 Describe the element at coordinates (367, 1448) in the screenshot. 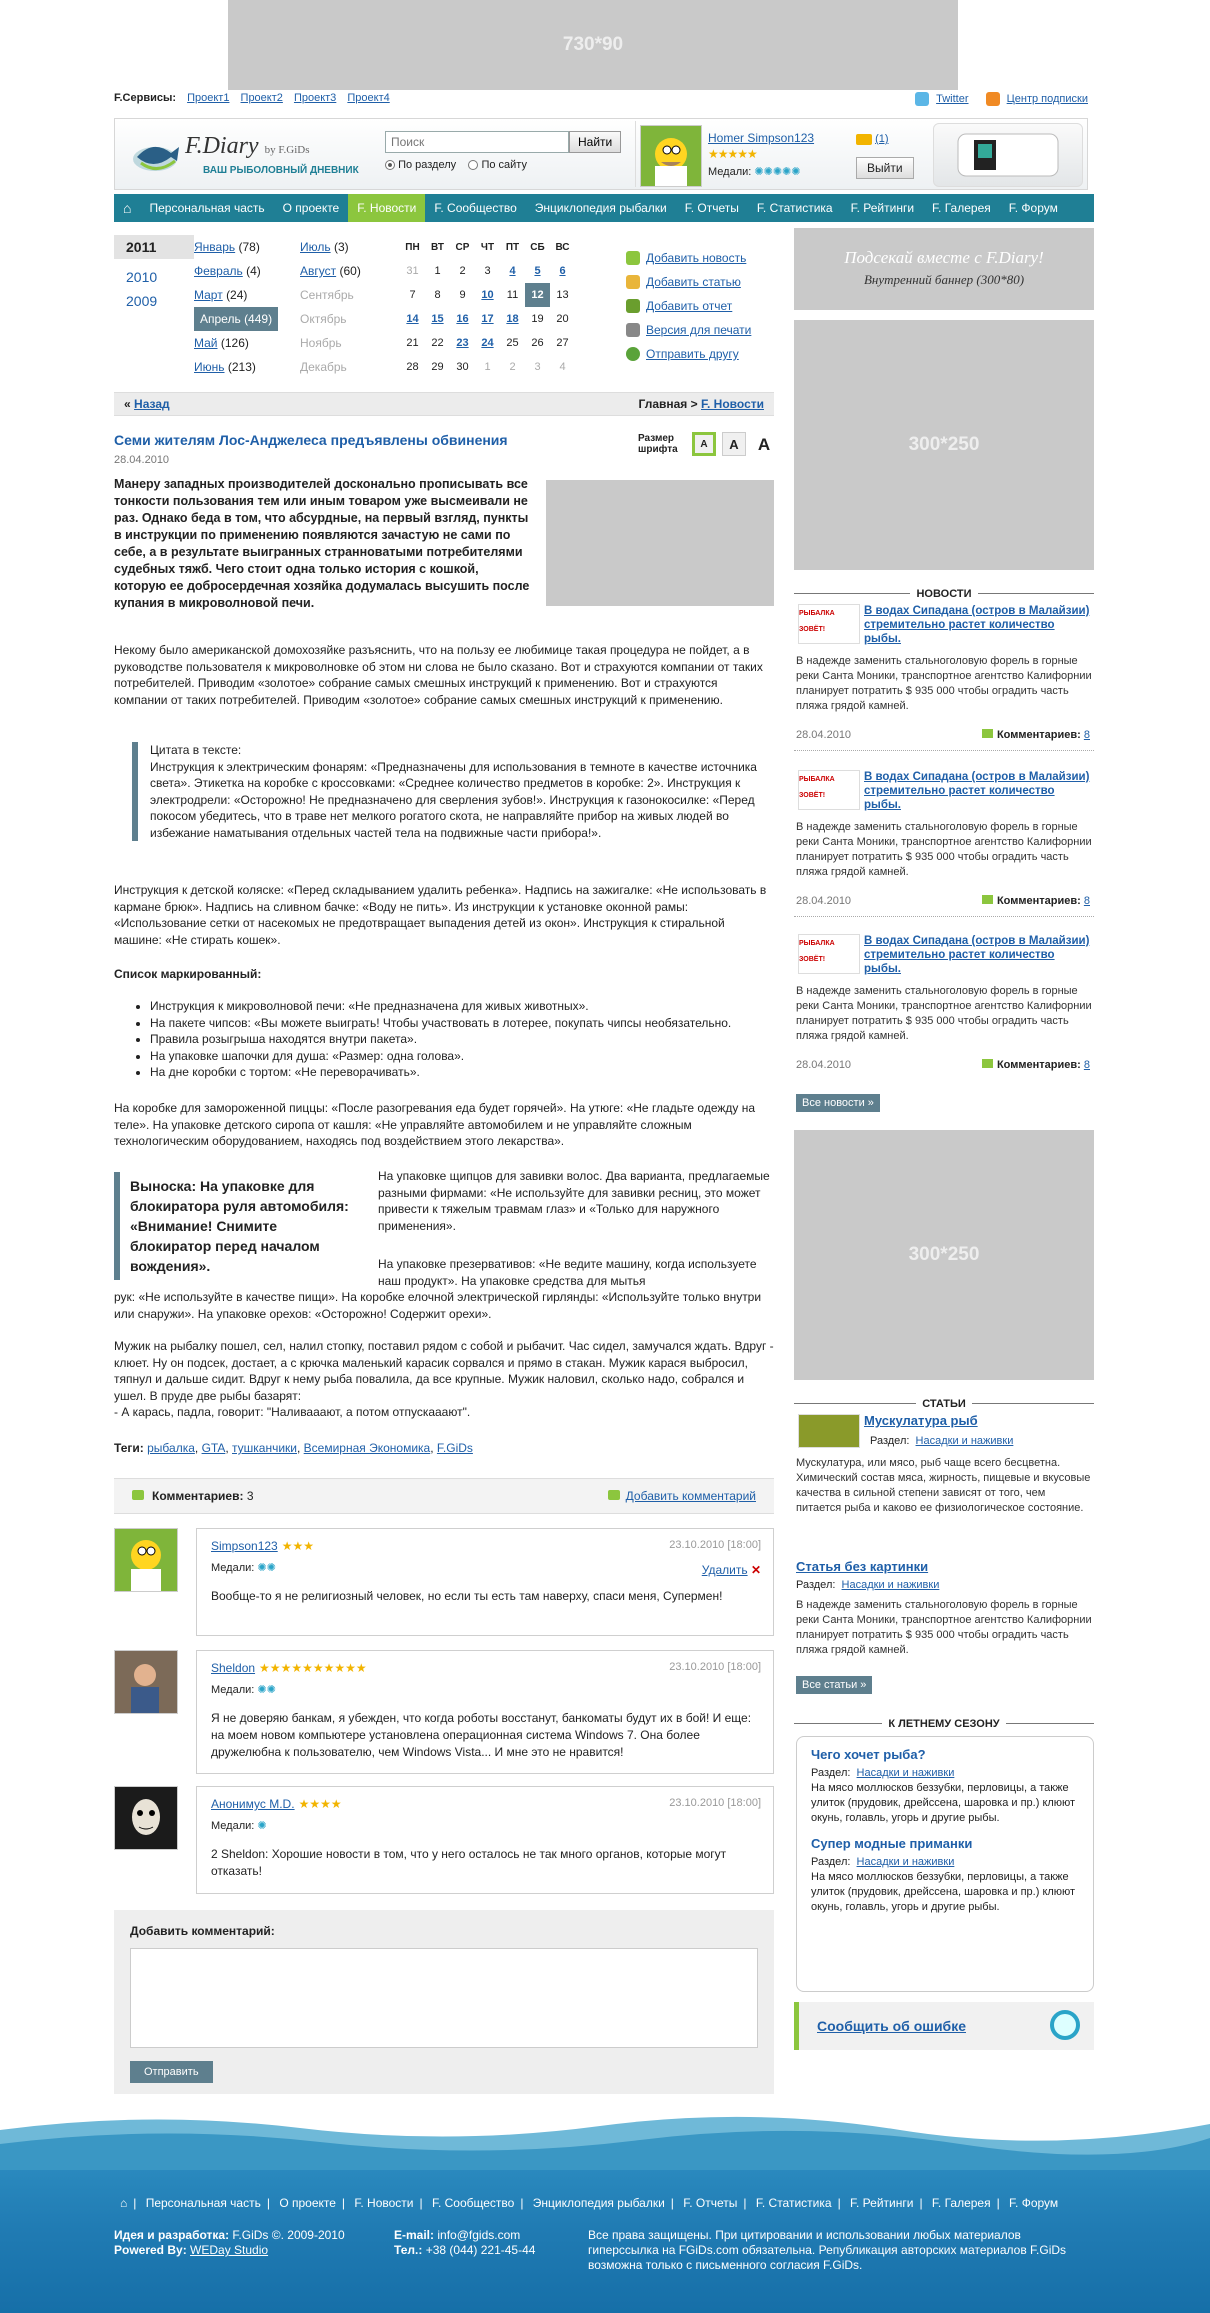

I see `tag-link: Всемирная Экономика` at that location.